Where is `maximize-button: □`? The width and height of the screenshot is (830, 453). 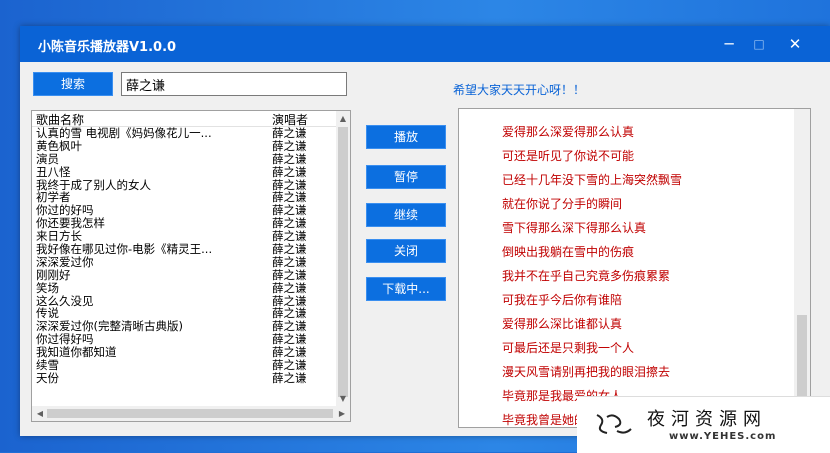
maximize-button: □ is located at coordinates (759, 44).